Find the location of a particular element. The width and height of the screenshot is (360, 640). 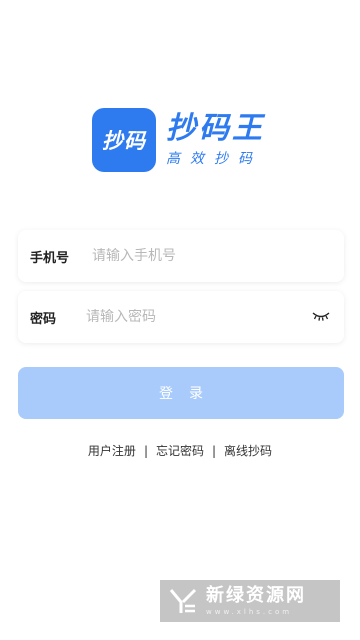

app-slogan: 高效抄码 is located at coordinates (214, 159).